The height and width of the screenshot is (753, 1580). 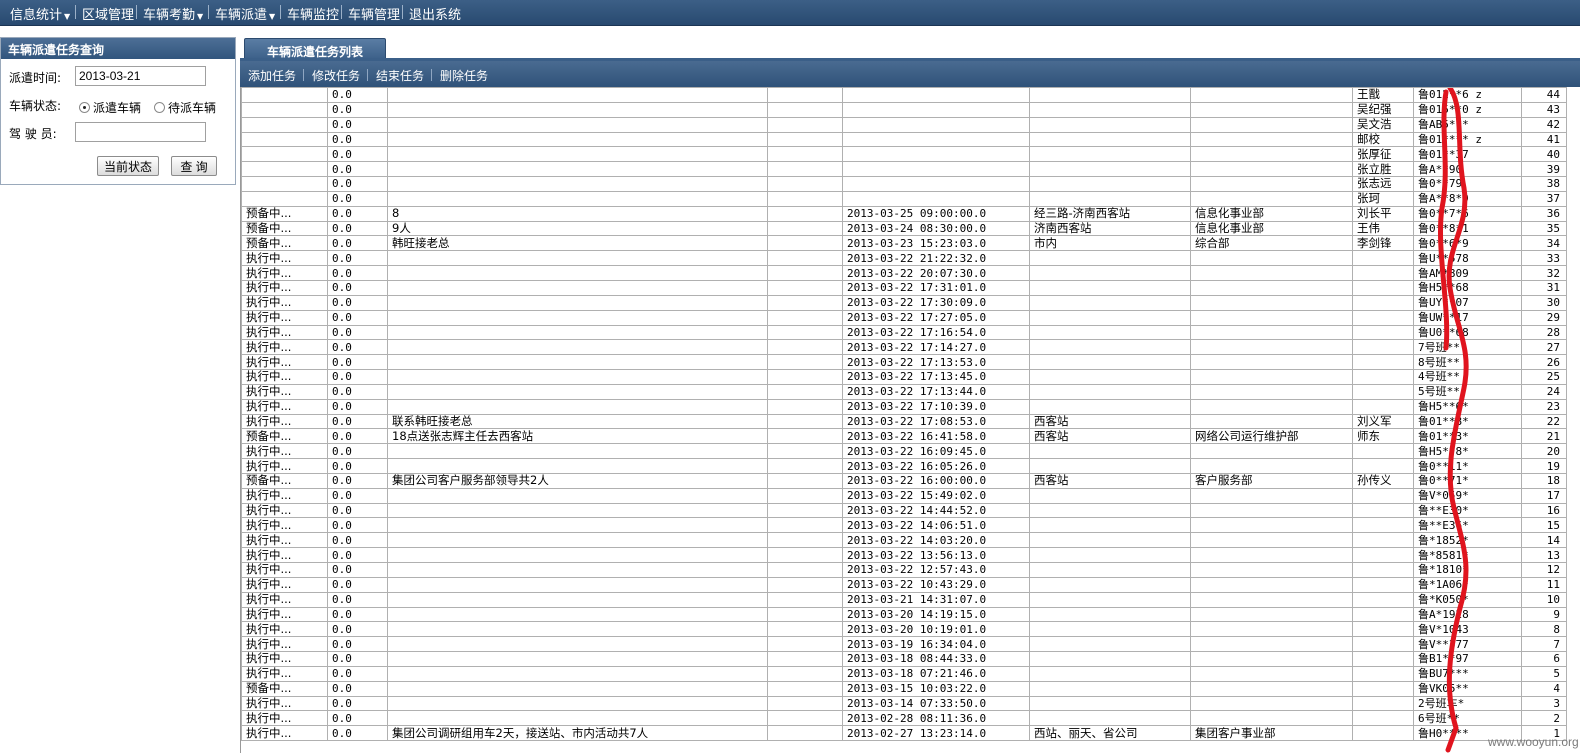 I want to click on table-row: 执行中... 0.0 2013-03-22 16:09:45.0 鲁H5**8* 20, so click(x=904, y=451).